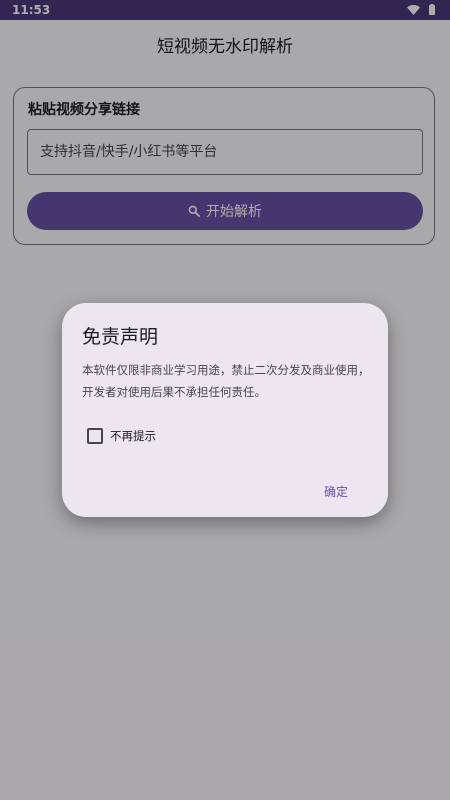  Describe the element at coordinates (133, 436) in the screenshot. I see `checkbox-label: 不再提示` at that location.